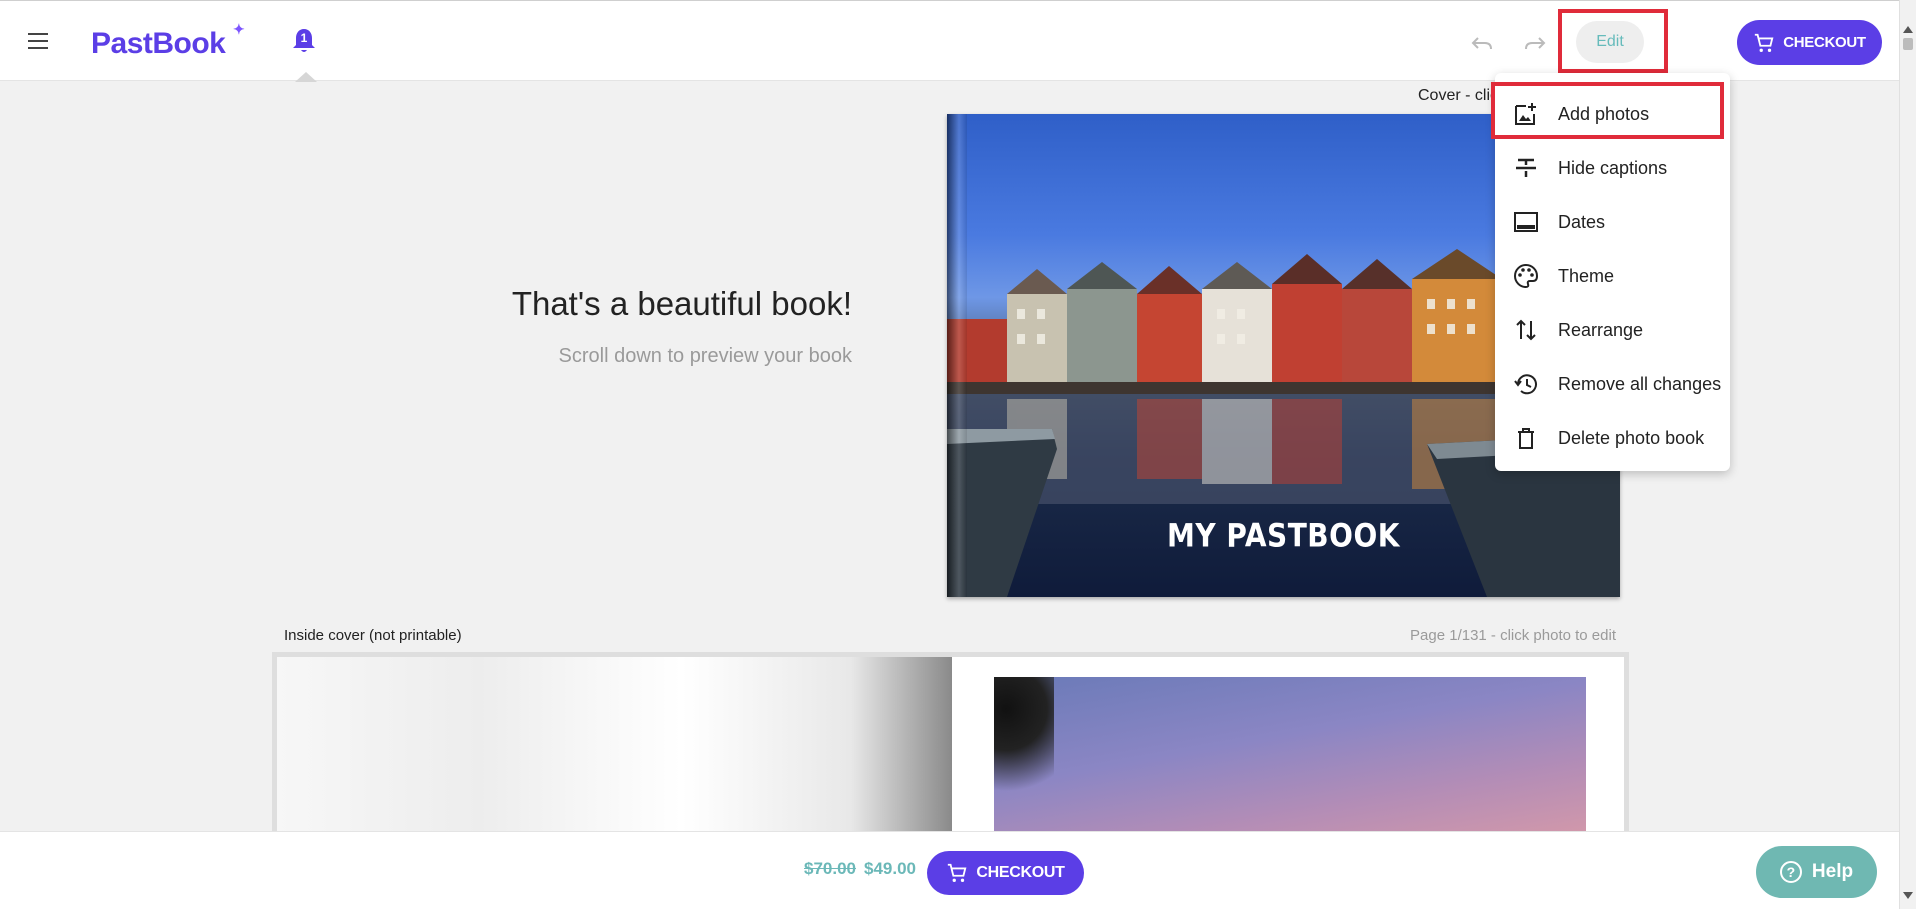 The image size is (1916, 909). What do you see at coordinates (681, 303) in the screenshot?
I see `preview-headline: That's a beautiful book!` at bounding box center [681, 303].